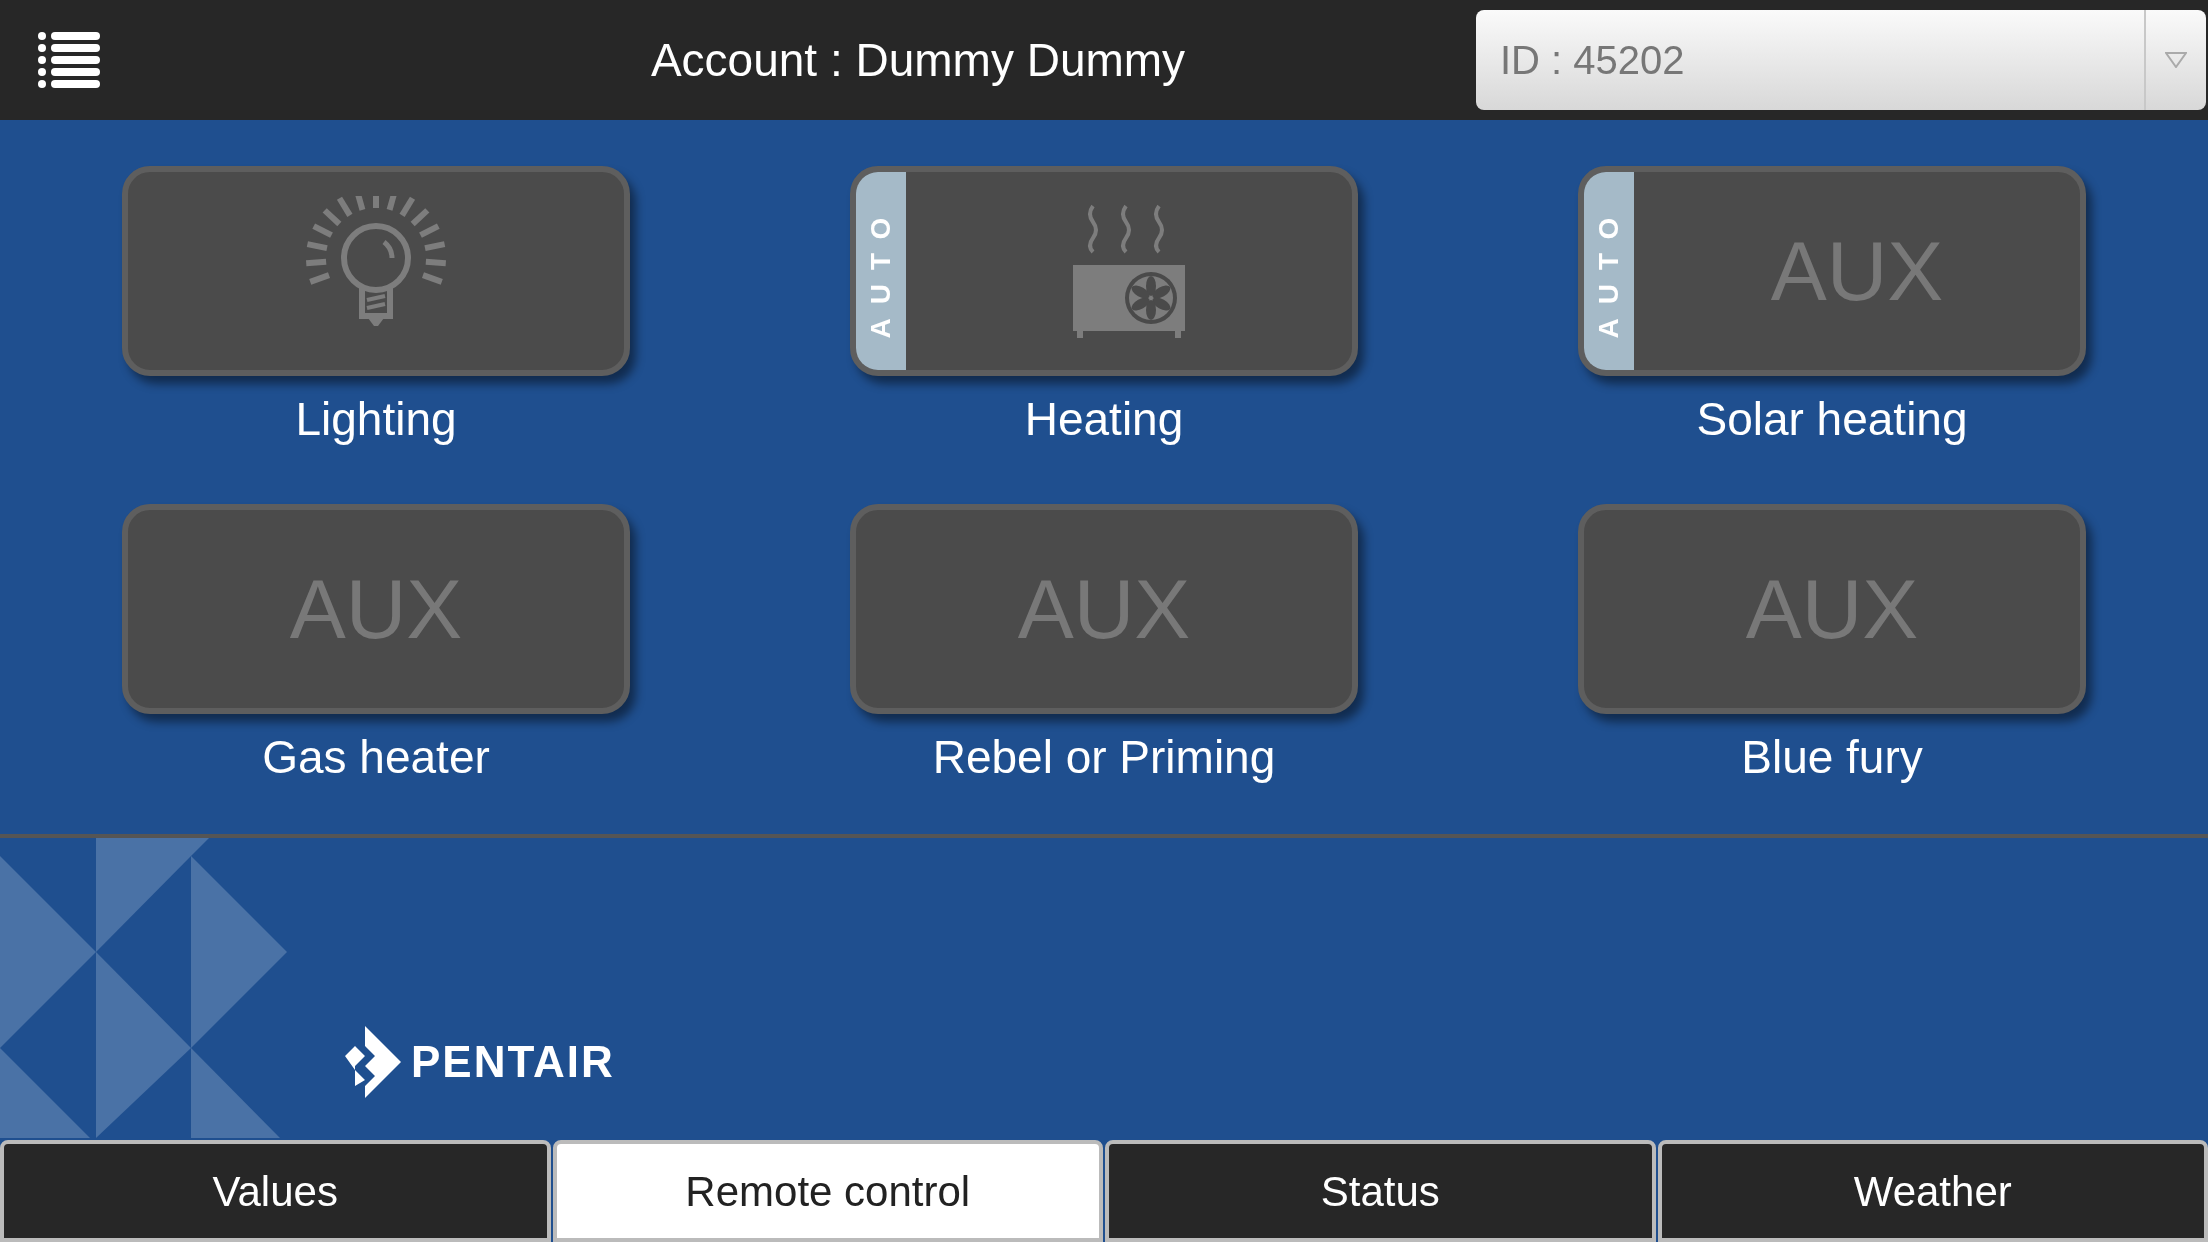 The width and height of the screenshot is (2208, 1242). I want to click on tab: Remote control, so click(827, 1191).